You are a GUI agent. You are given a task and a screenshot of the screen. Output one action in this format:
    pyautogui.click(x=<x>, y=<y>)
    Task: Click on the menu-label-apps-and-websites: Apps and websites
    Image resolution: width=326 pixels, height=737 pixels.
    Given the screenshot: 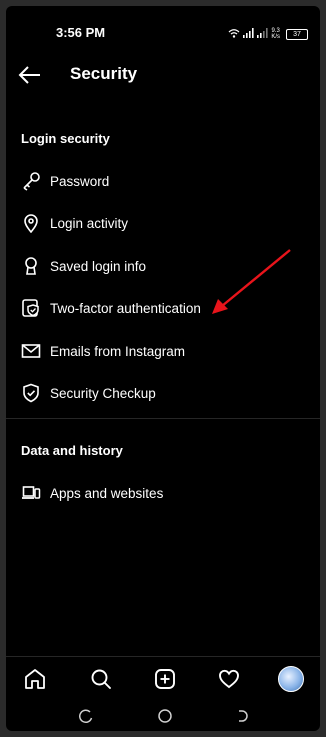 What is the action you would take?
    pyautogui.click(x=107, y=493)
    